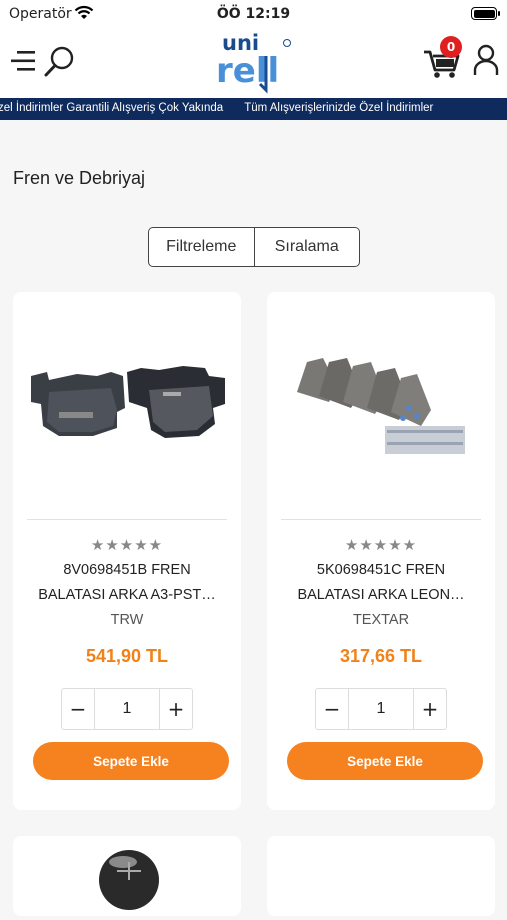  What do you see at coordinates (381, 656) in the screenshot?
I see `product-price: 317,66 TL` at bounding box center [381, 656].